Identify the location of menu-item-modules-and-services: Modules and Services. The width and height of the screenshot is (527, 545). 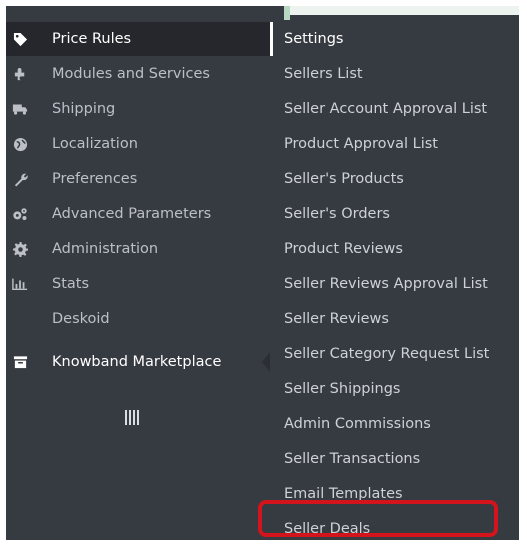
(140, 74).